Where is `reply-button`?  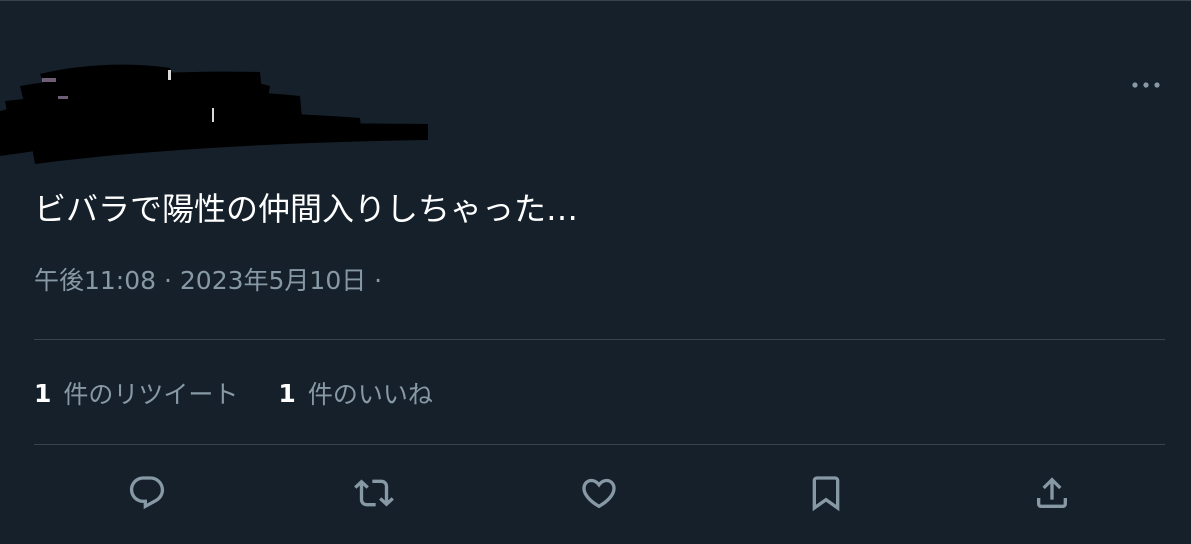 reply-button is located at coordinates (147, 493).